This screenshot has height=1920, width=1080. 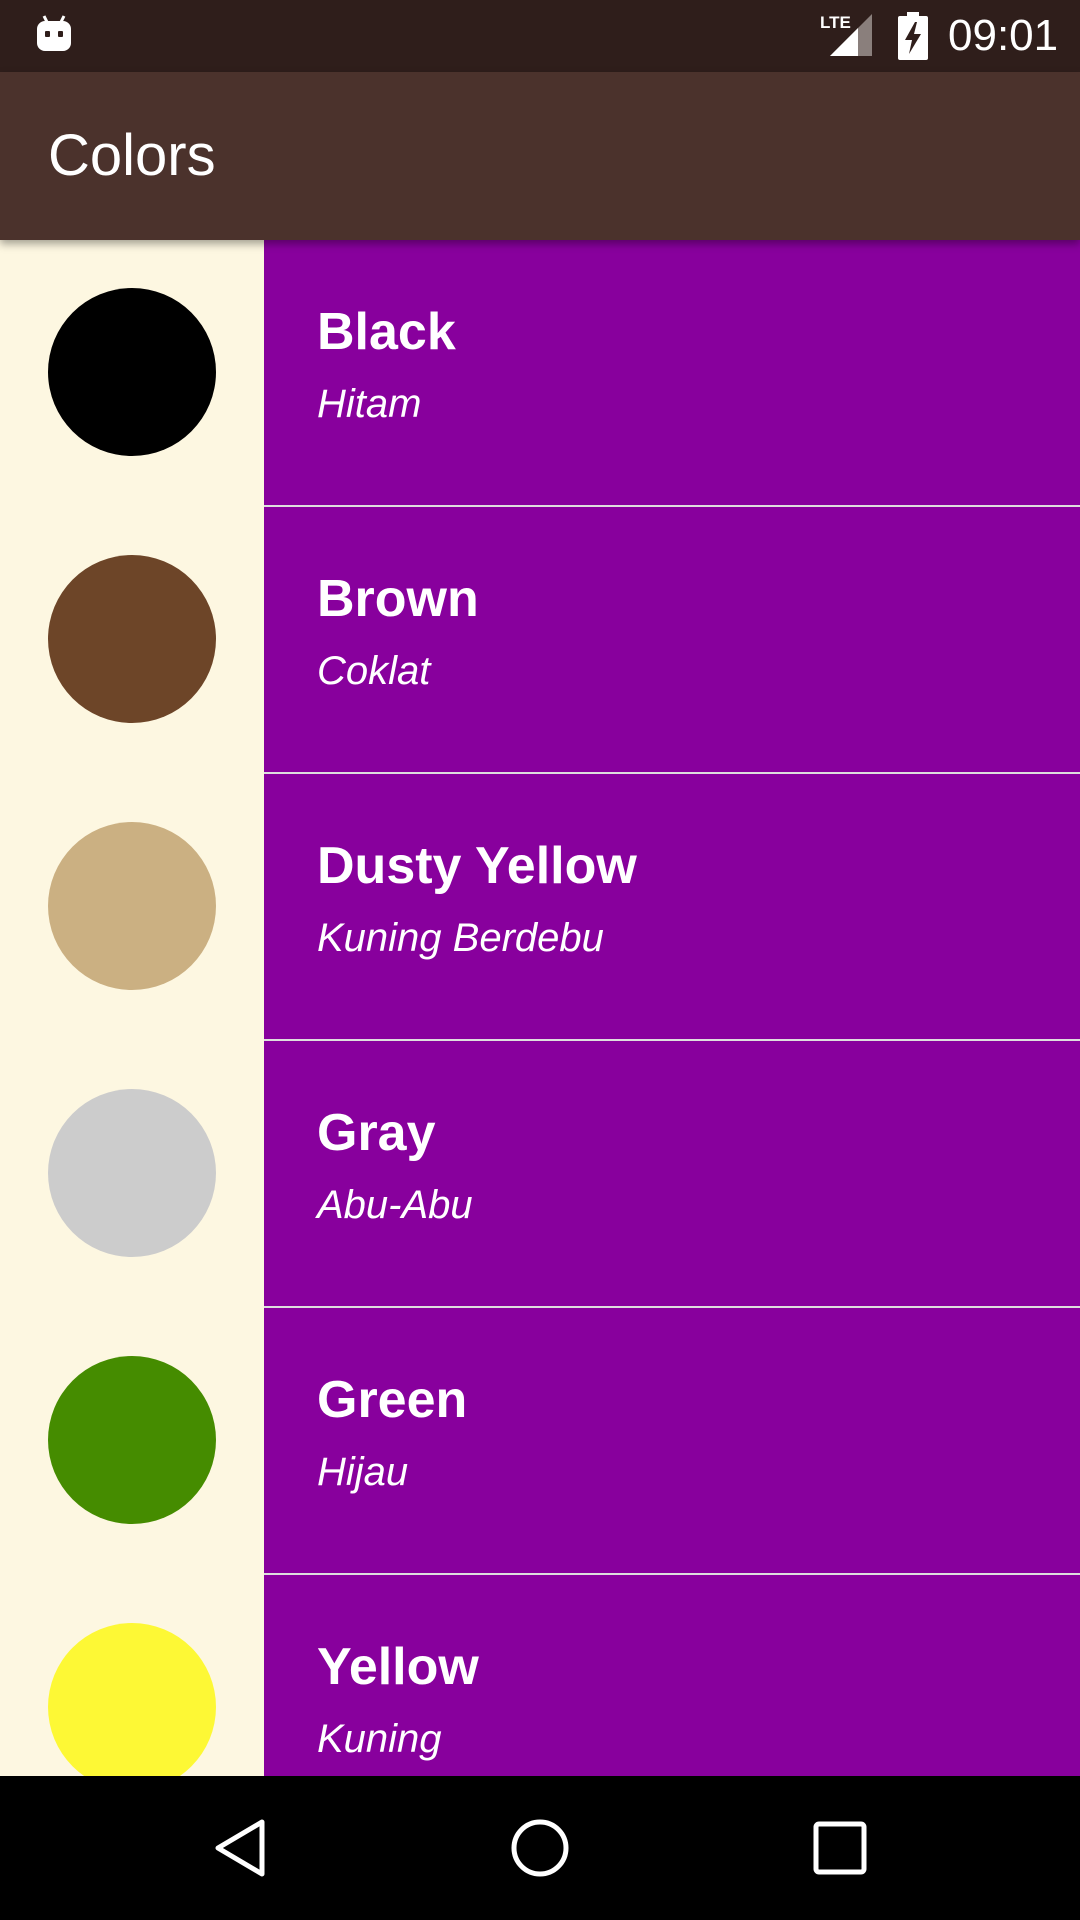 I want to click on clock: 09:01, so click(x=1003, y=35).